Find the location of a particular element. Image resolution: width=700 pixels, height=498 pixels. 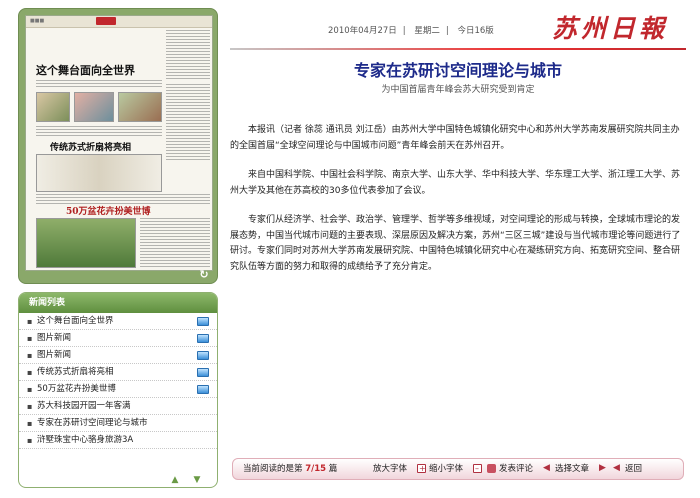

comment-label: 发表评论 is located at coordinates (516, 469).